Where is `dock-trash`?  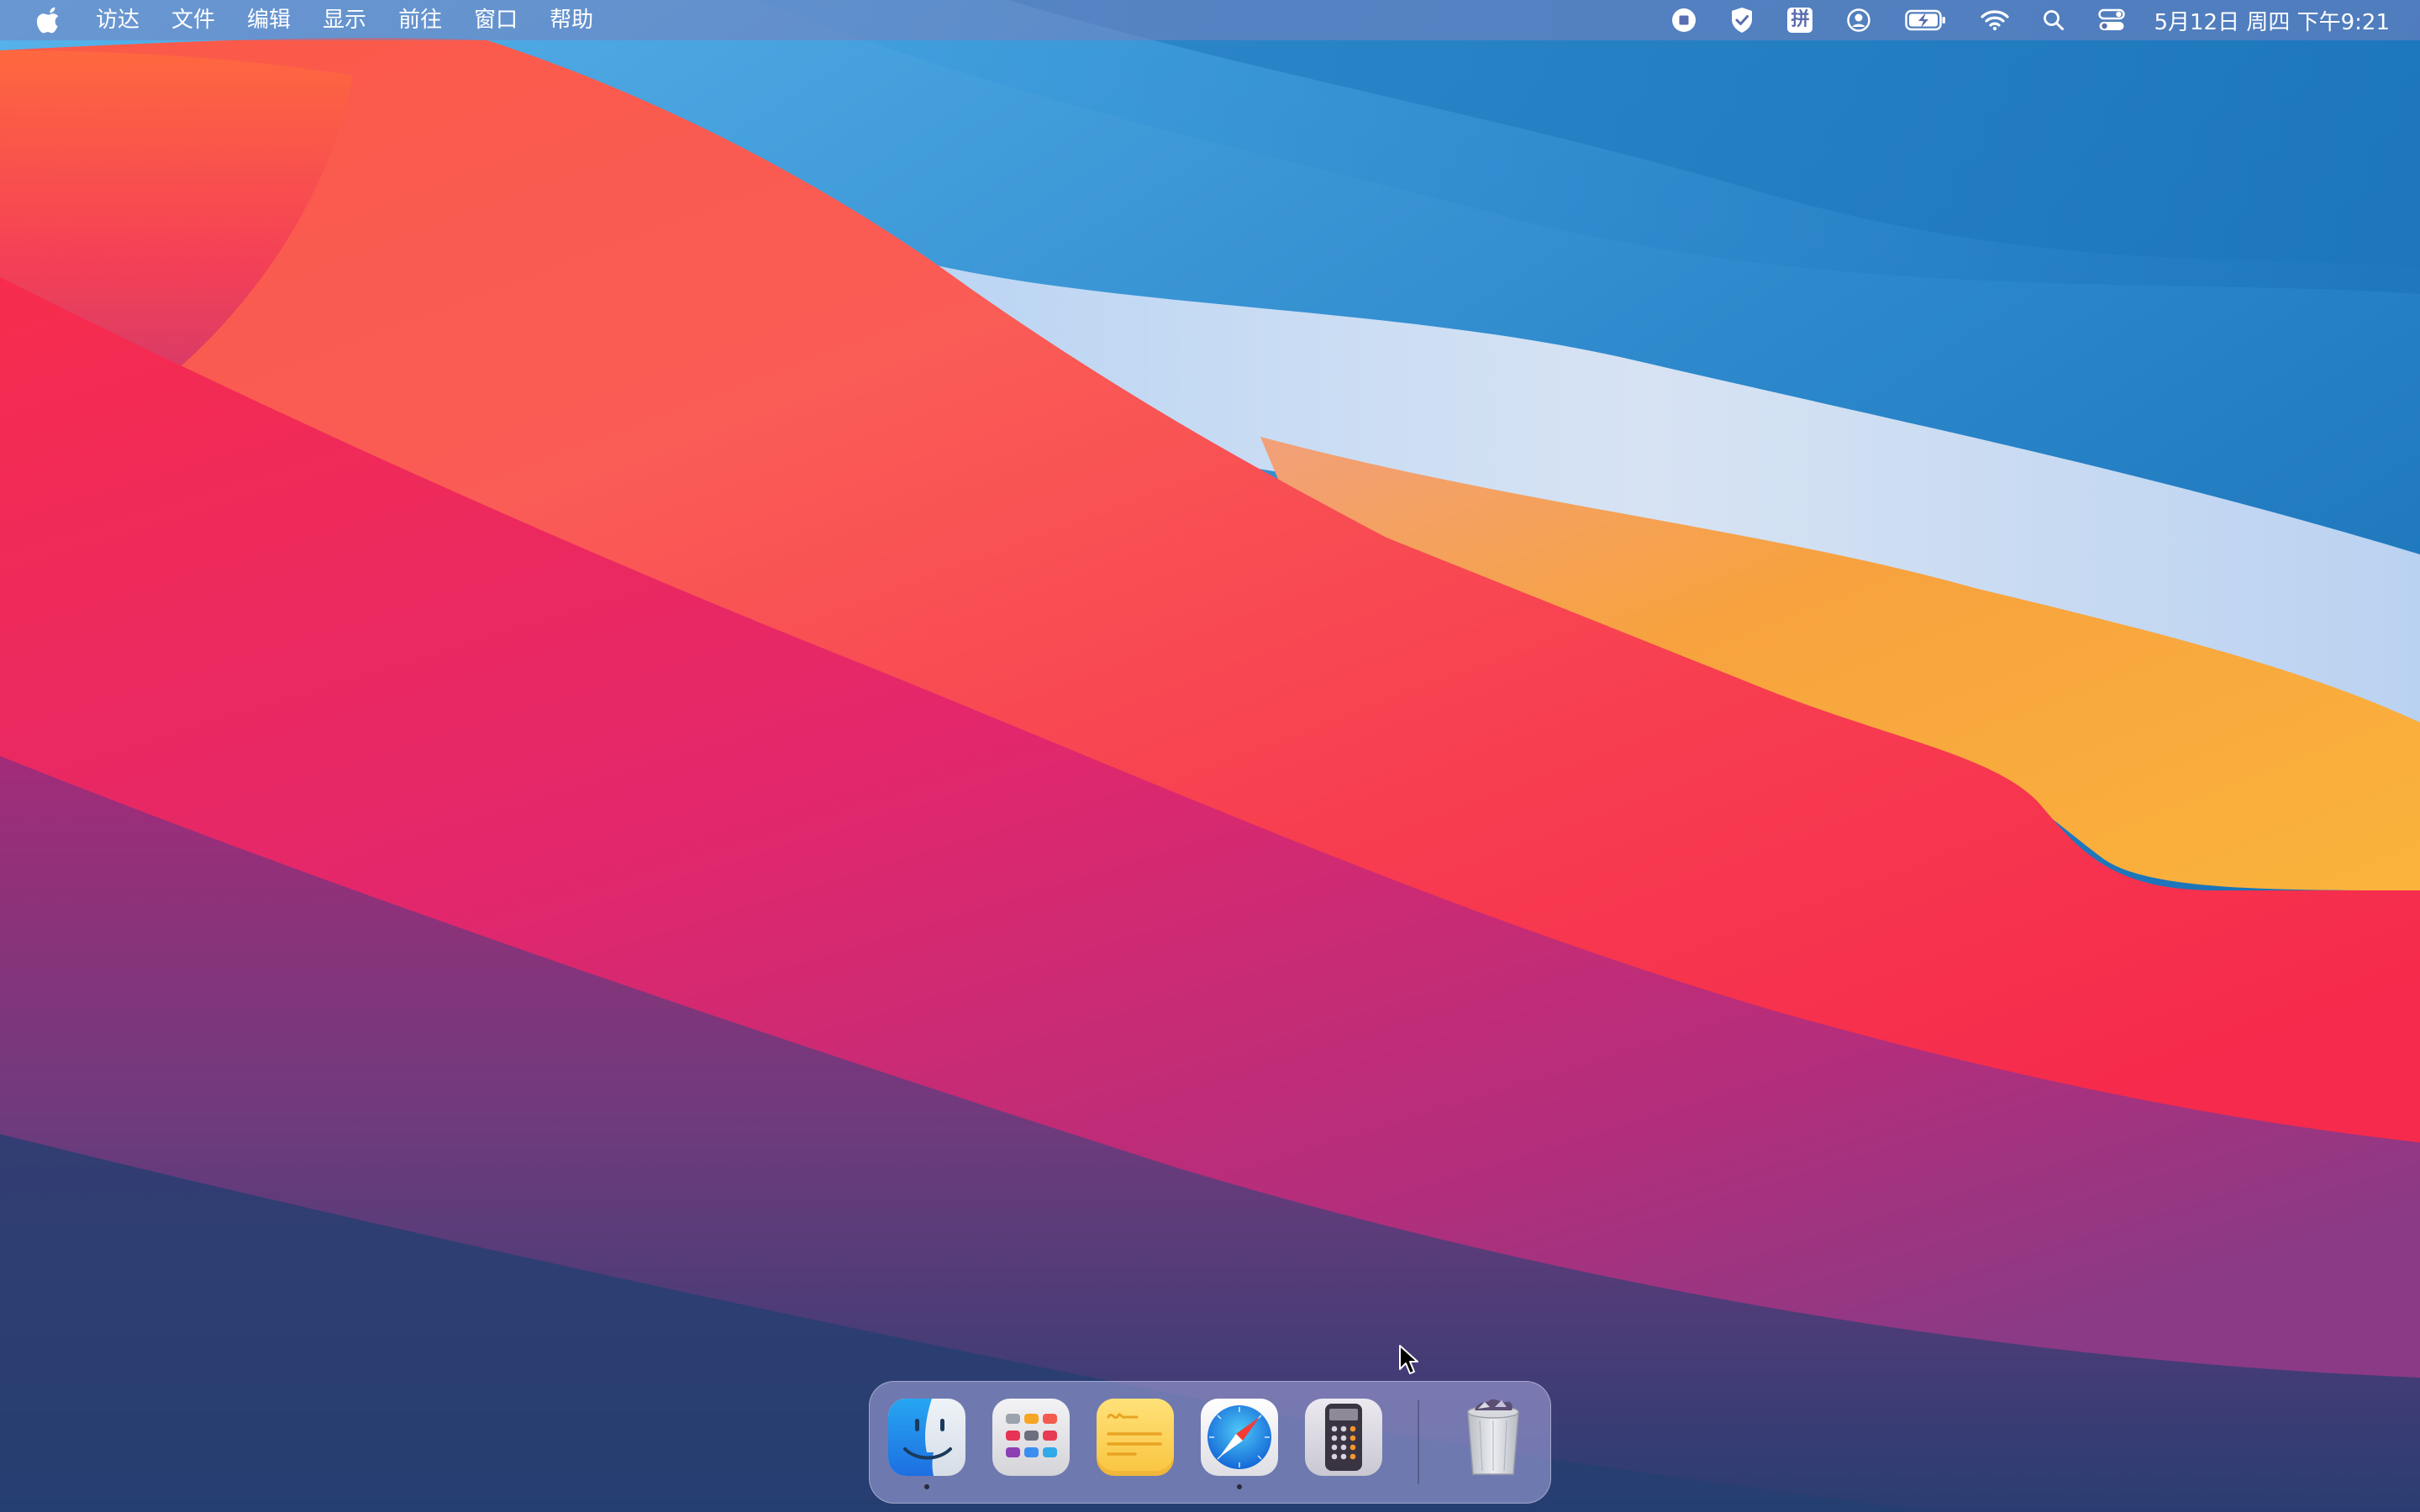 dock-trash is located at coordinates (1494, 1437).